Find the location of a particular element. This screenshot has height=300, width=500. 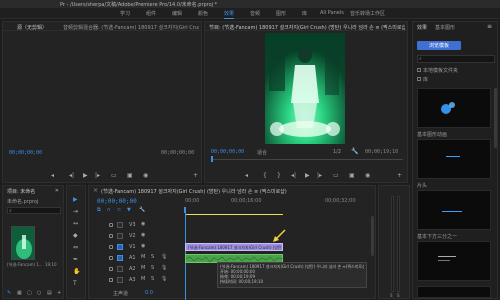

add-marker-icon: ▼ is located at coordinates (129, 210).